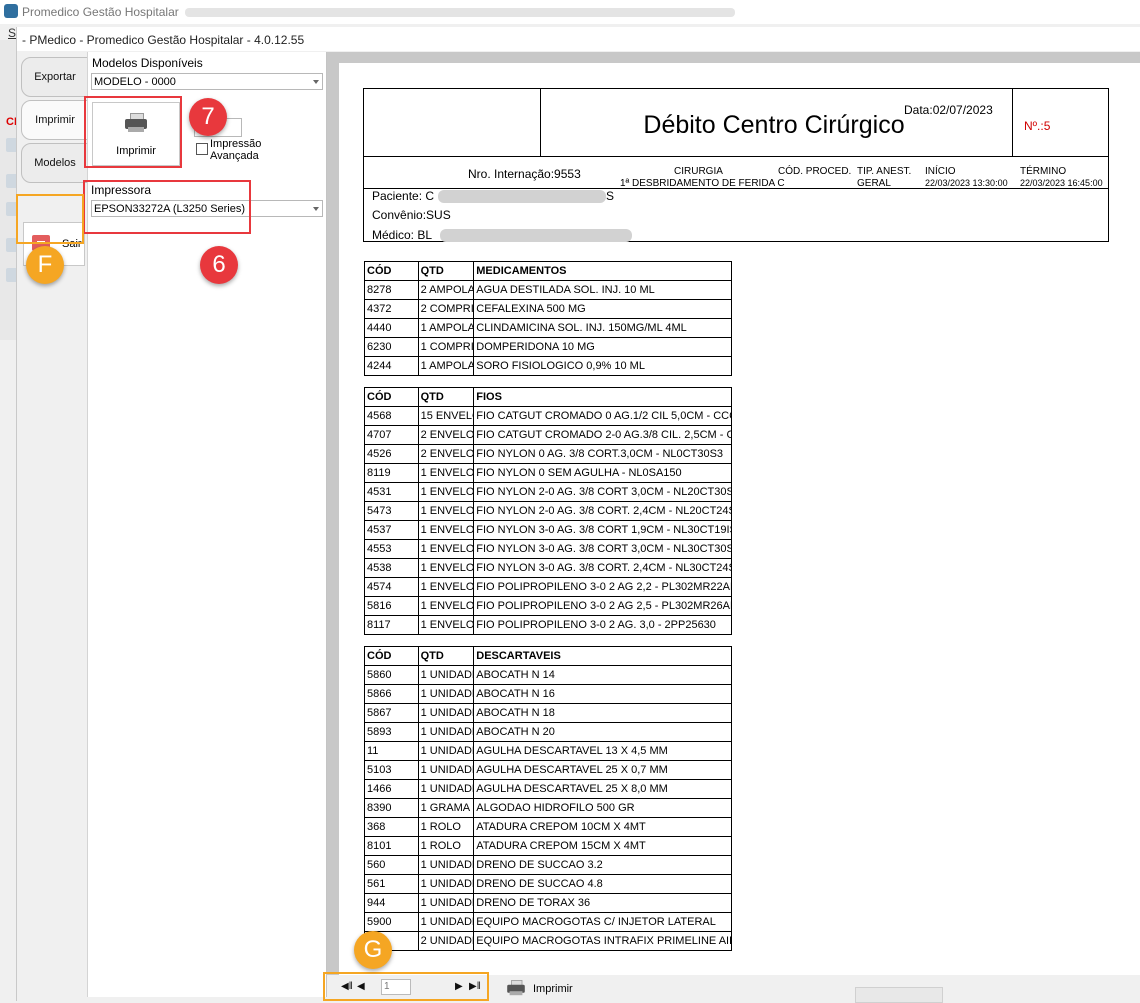 This screenshot has height=1003, width=1140. Describe the element at coordinates (391, 454) in the screenshot. I see `table-cell: 4526` at that location.